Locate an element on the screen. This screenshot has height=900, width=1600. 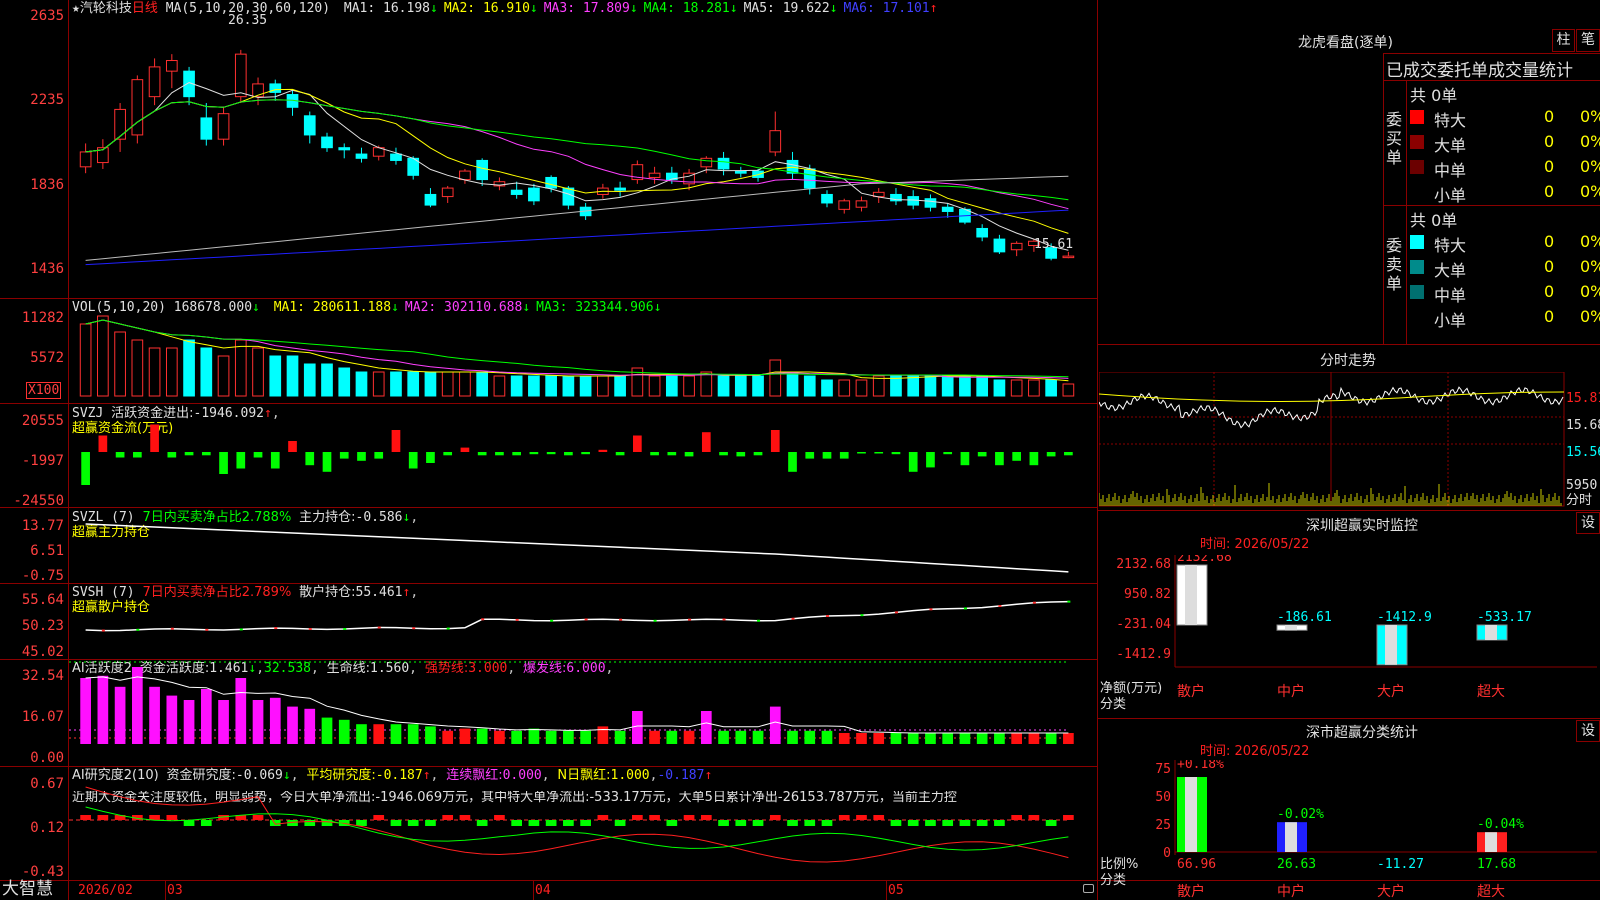
vol-ma-line is located at coordinates (577, 349).